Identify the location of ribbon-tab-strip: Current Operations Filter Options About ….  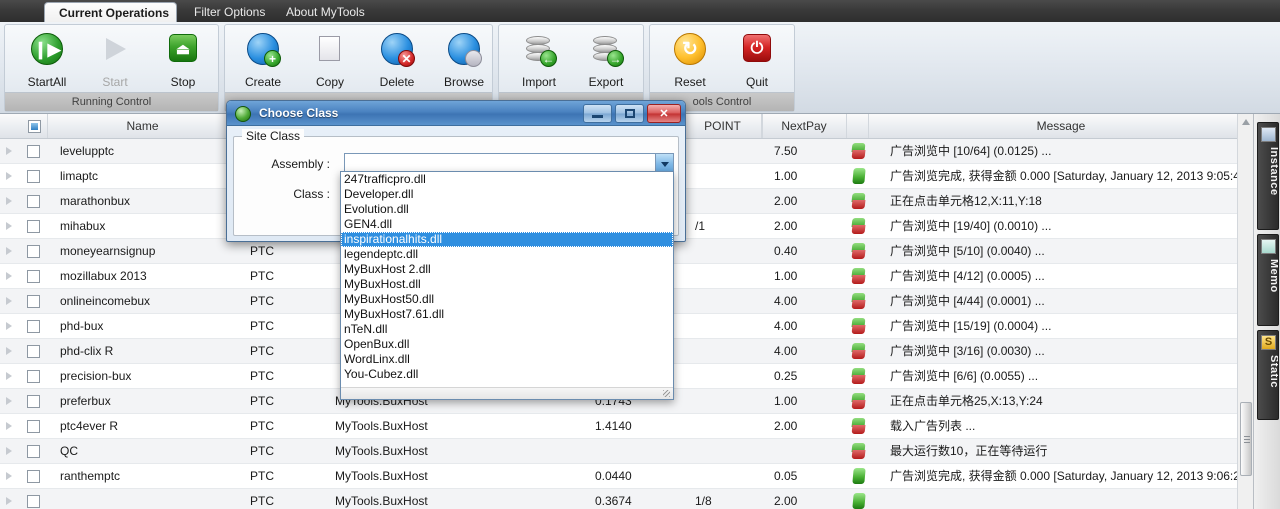
(640, 11).